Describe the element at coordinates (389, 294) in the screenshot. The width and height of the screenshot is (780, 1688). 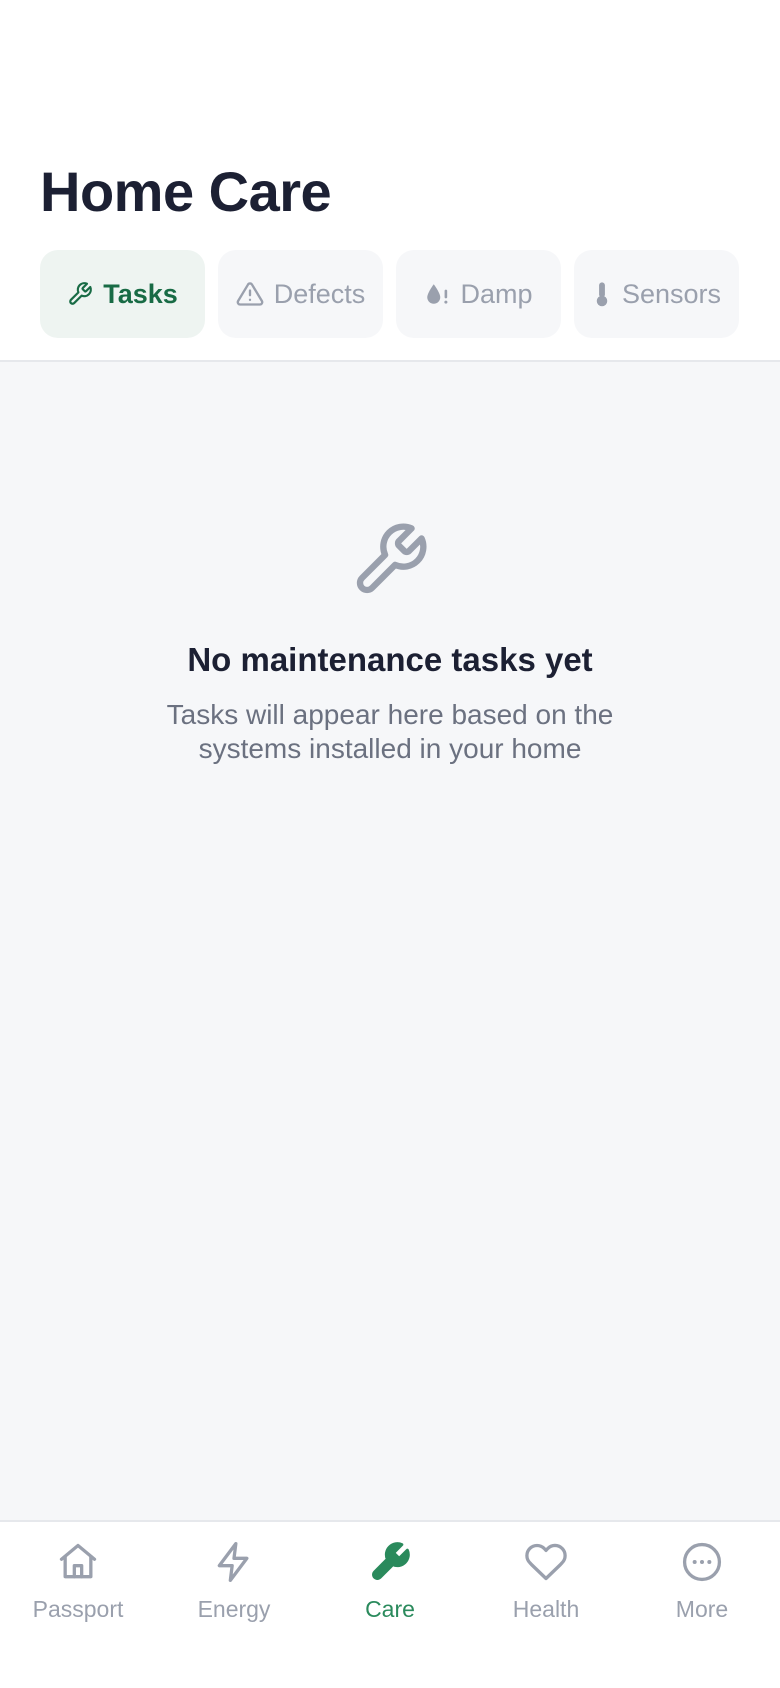
I see `tab-bar: Tasks Defects Damp Sensors` at that location.